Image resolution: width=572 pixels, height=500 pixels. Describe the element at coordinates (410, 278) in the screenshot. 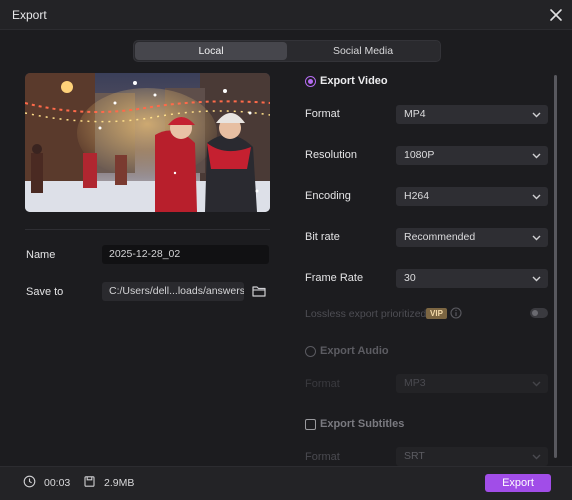

I see `frame-rate-value: 30` at that location.